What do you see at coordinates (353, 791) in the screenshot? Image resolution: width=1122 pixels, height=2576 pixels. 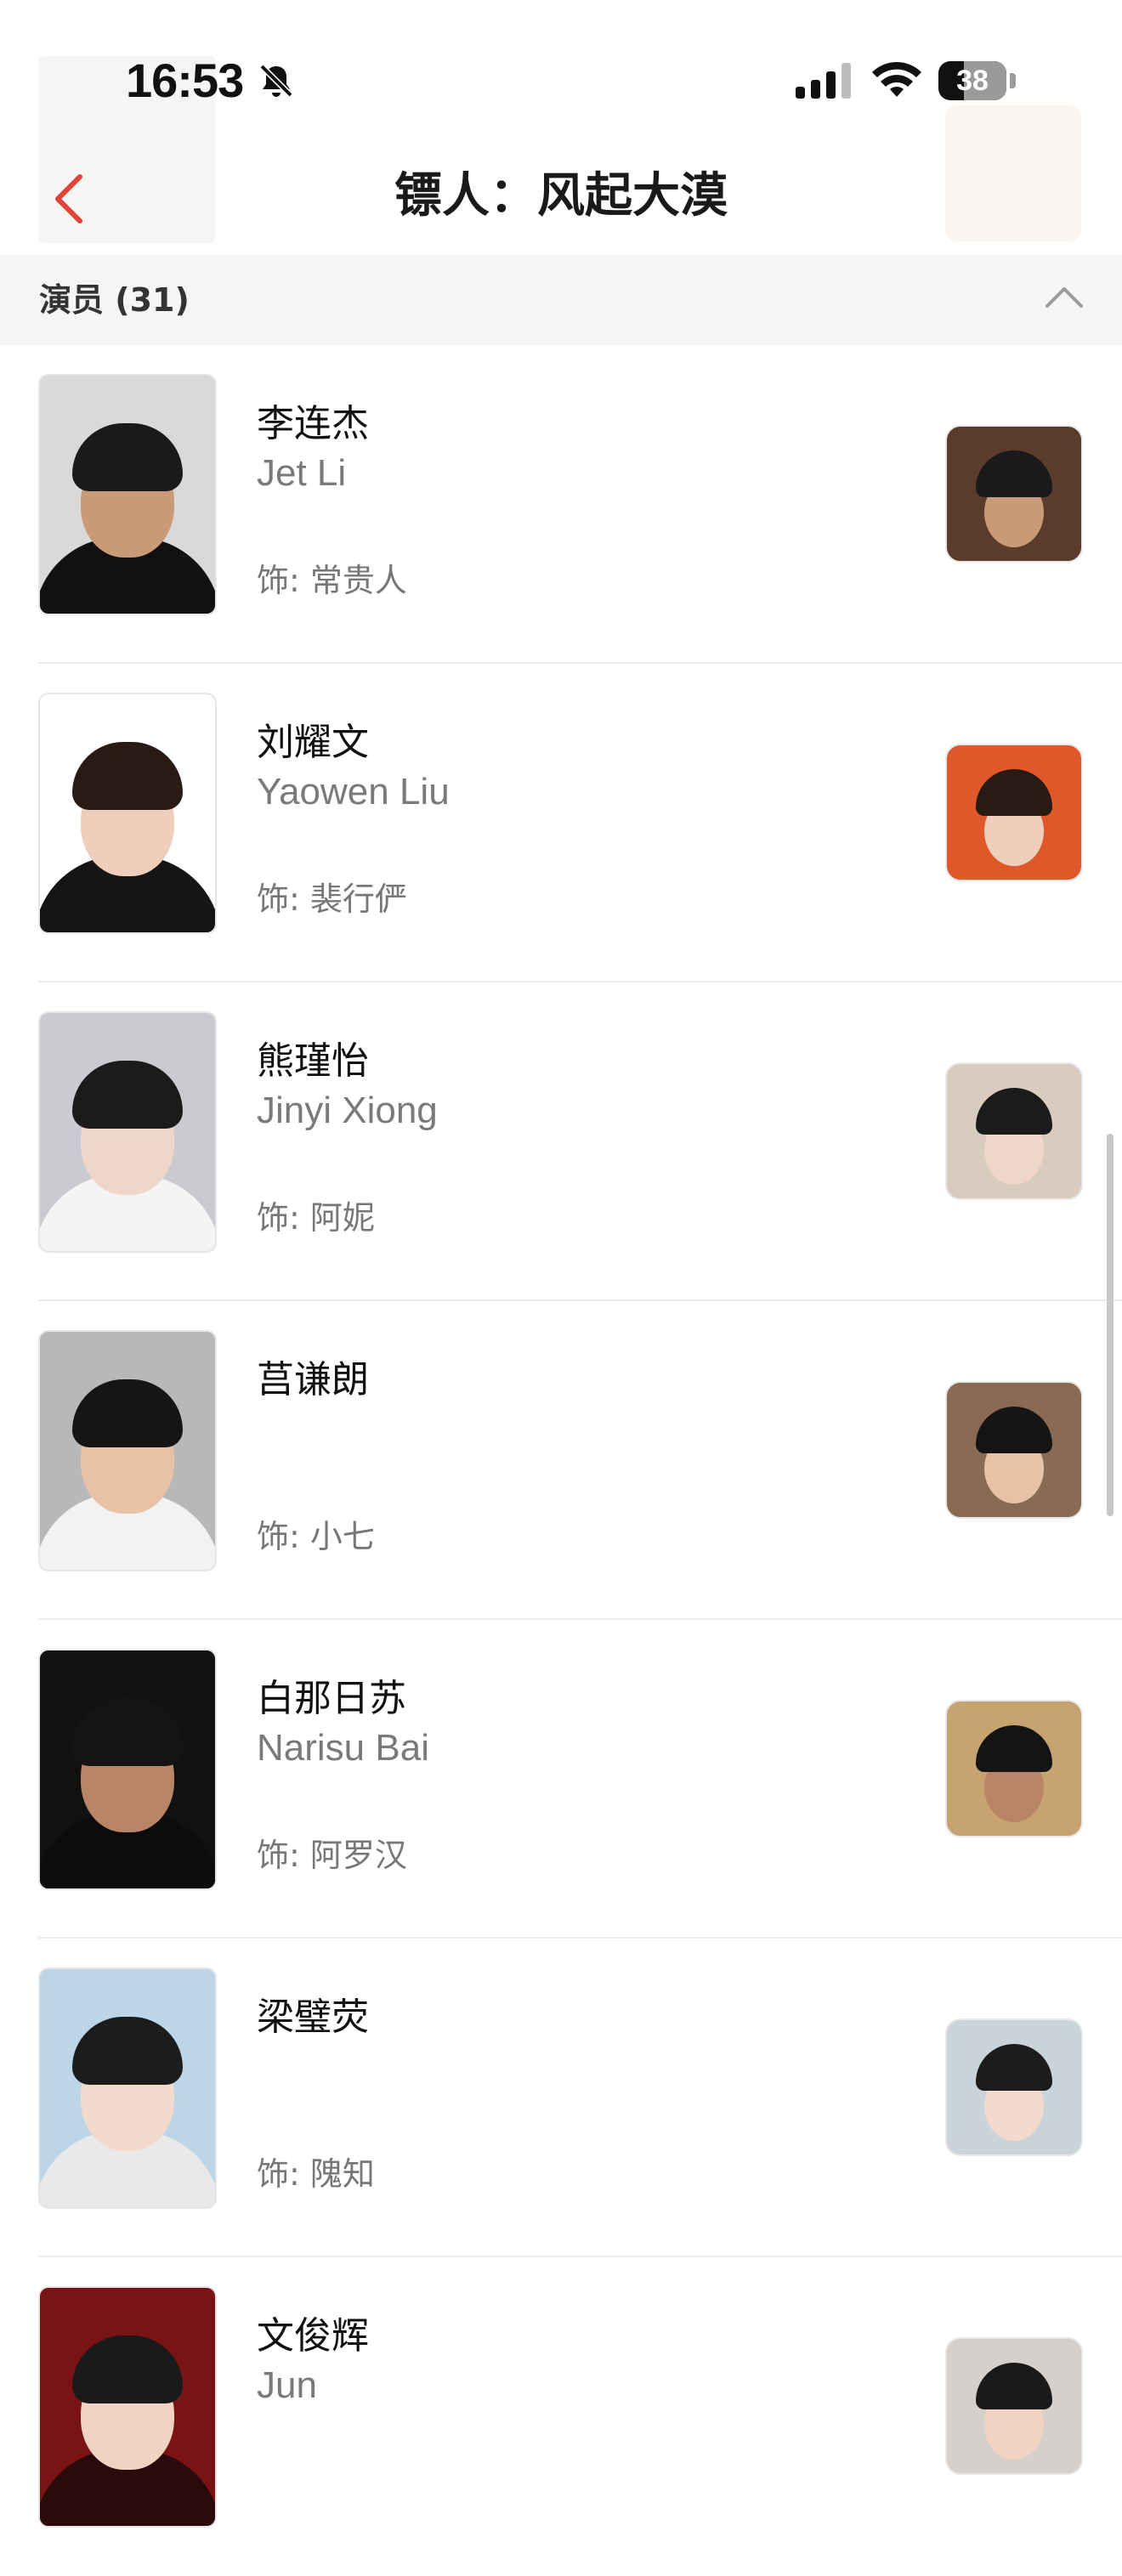 I see `actor-name-en: Yaowen Liu` at bounding box center [353, 791].